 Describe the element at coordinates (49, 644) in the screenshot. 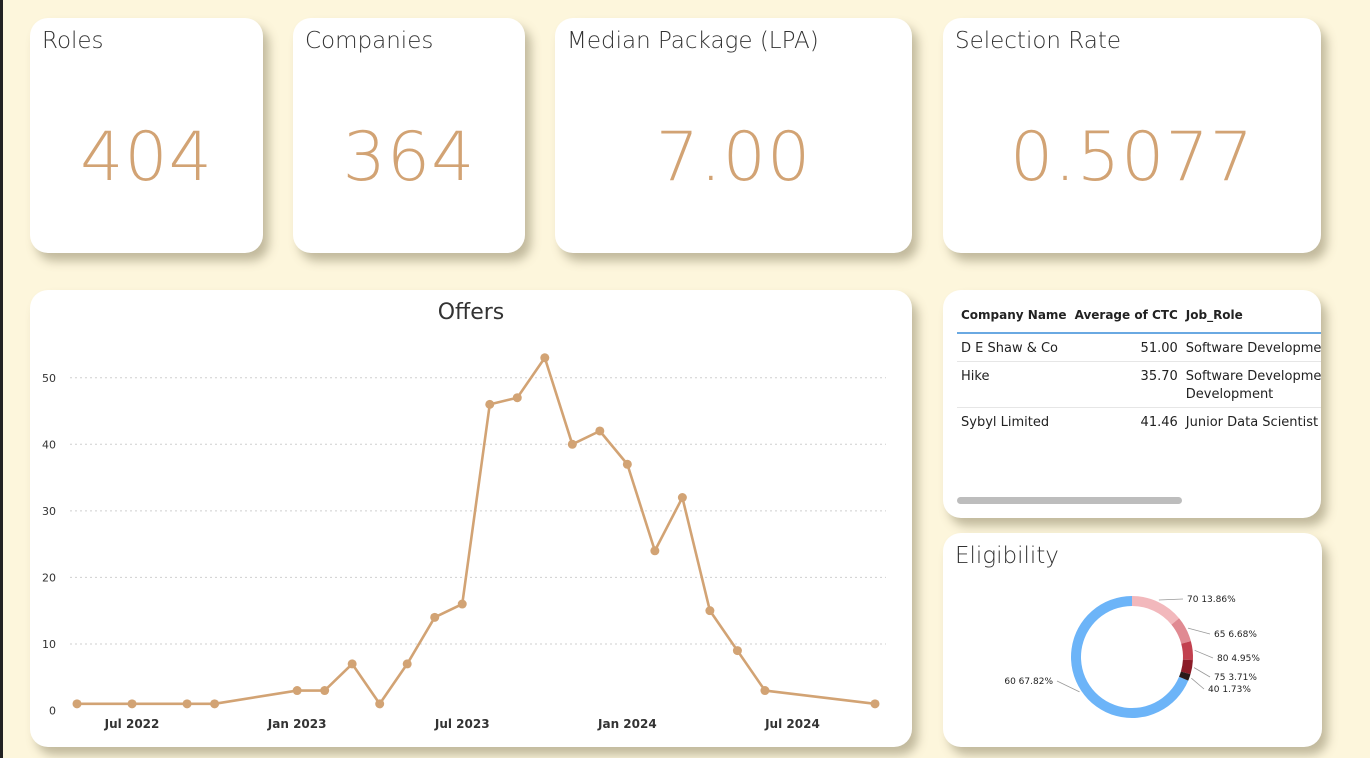

I see `y-tick-label: 10` at that location.